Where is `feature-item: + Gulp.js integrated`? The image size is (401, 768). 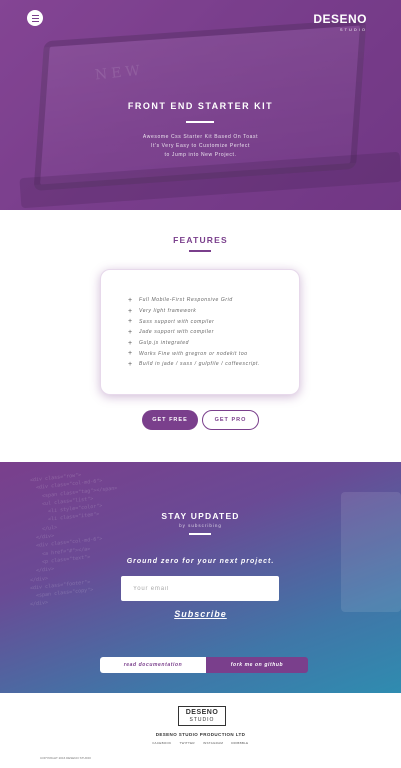 feature-item: + Gulp.js integrated is located at coordinates (213, 343).